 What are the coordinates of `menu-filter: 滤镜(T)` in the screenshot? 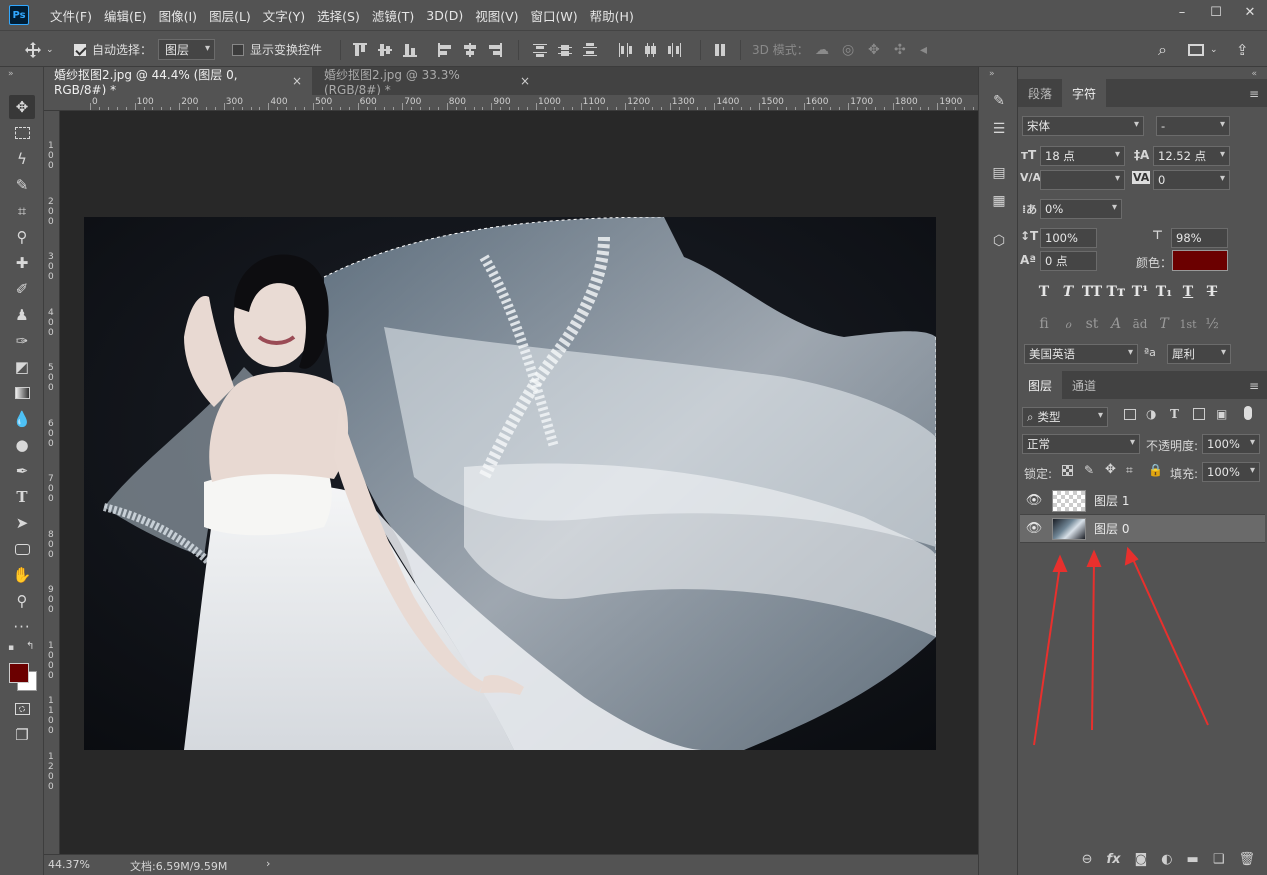 It's located at (393, 15).